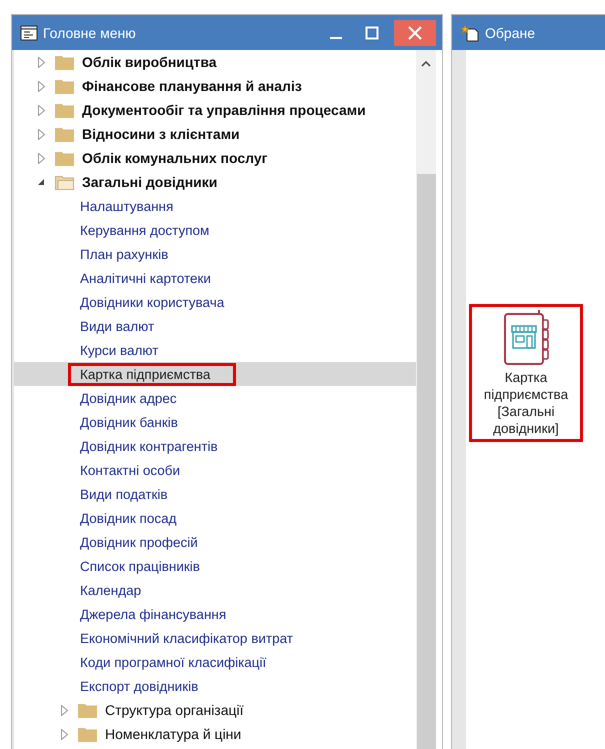  I want to click on tree-item: Довідник адрес, so click(128, 398).